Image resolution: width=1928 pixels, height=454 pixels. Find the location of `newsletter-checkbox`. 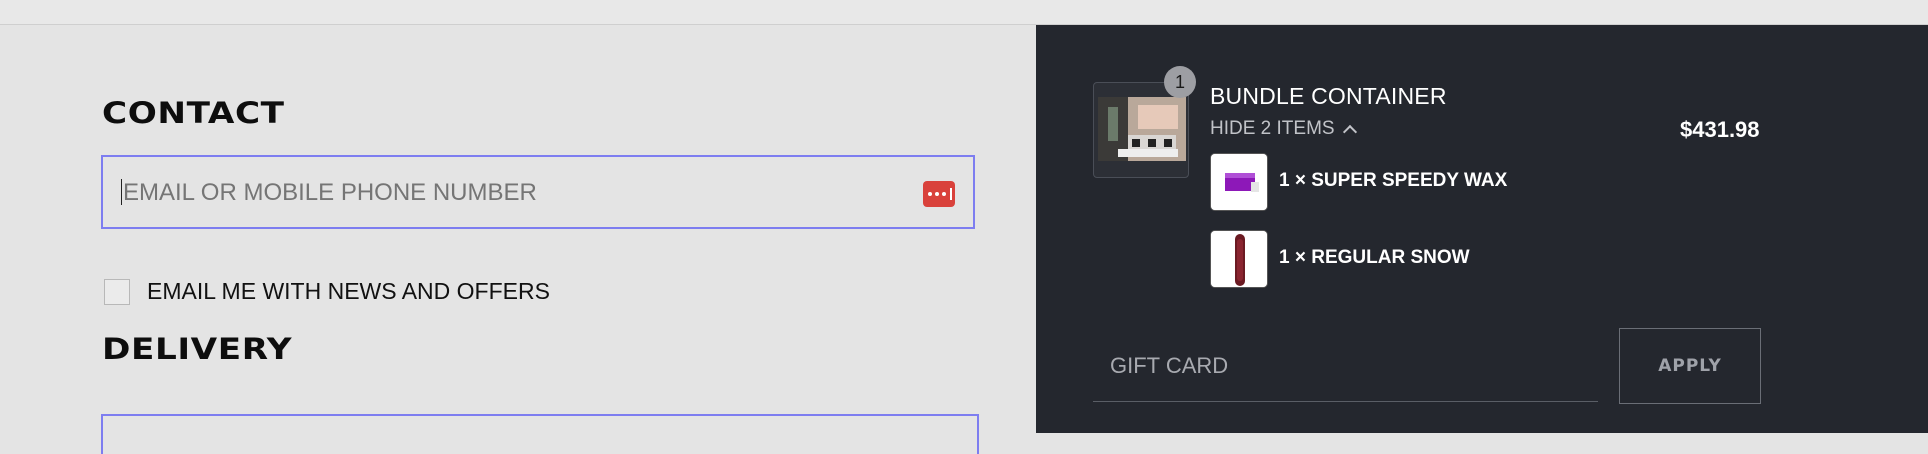

newsletter-checkbox is located at coordinates (117, 292).